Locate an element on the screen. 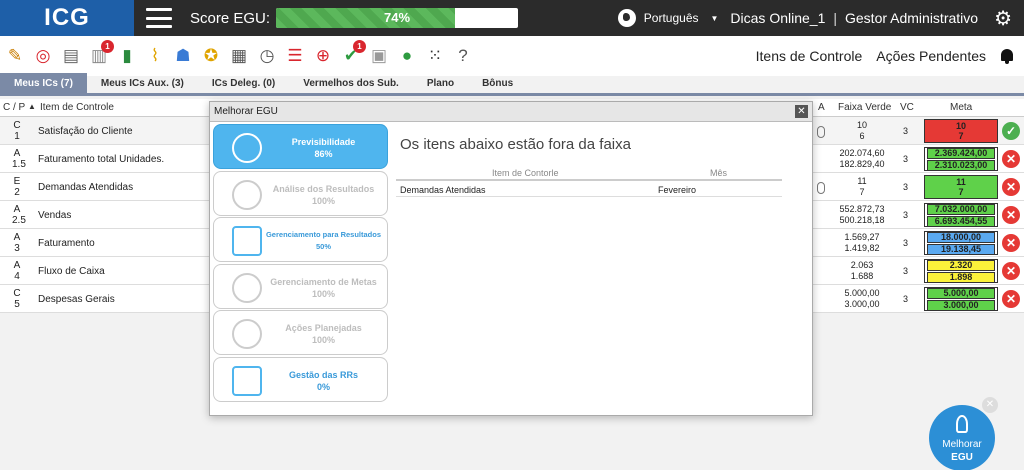 The image size is (1024, 470). hierarchy-icon: ☰ is located at coordinates (295, 56).